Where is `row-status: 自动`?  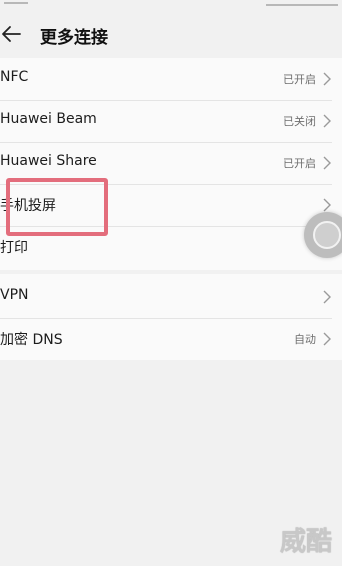
row-status: 自动 is located at coordinates (305, 339).